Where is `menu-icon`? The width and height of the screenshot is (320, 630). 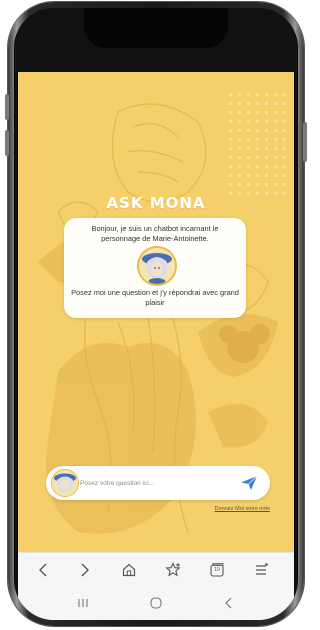
menu-icon is located at coordinates (261, 570).